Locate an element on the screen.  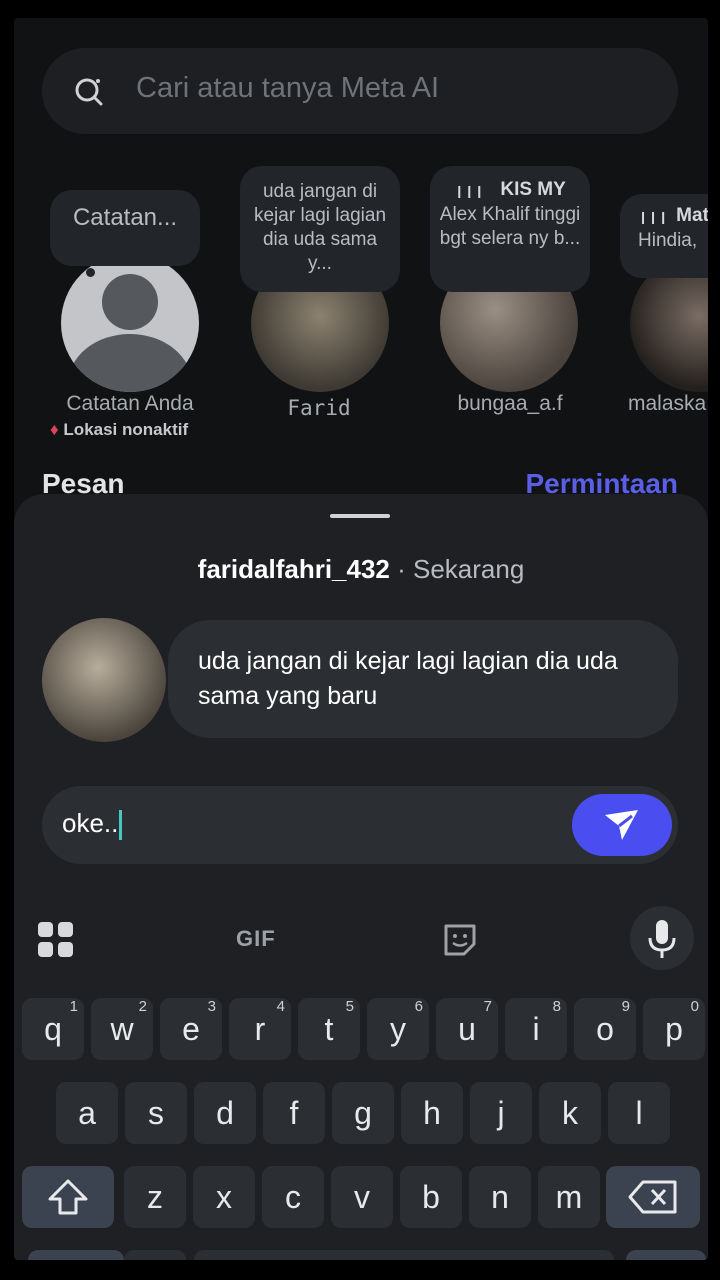
key-label: m is located at coordinates (569, 1197).